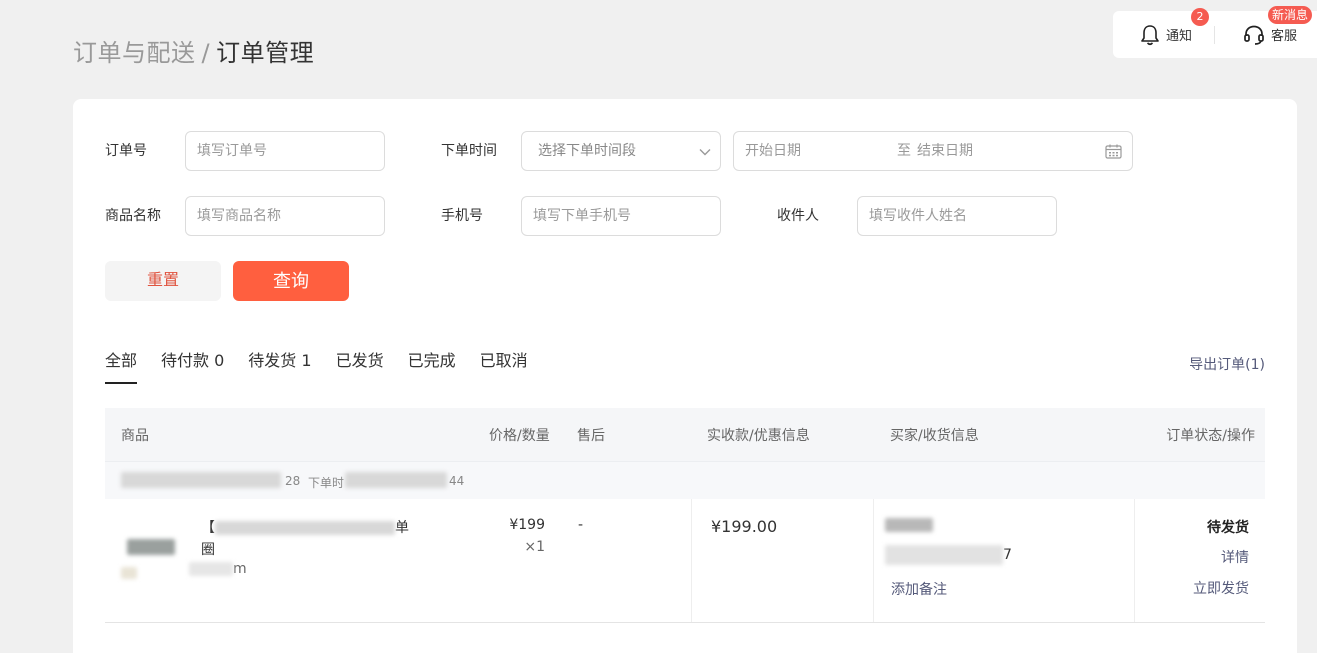 The height and width of the screenshot is (653, 1317). Describe the element at coordinates (306, 539) in the screenshot. I see `product-title: 【单 圈` at that location.